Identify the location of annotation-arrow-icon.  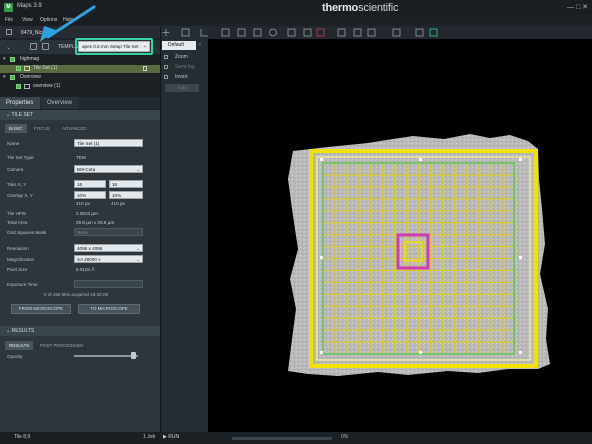
(68, 23).